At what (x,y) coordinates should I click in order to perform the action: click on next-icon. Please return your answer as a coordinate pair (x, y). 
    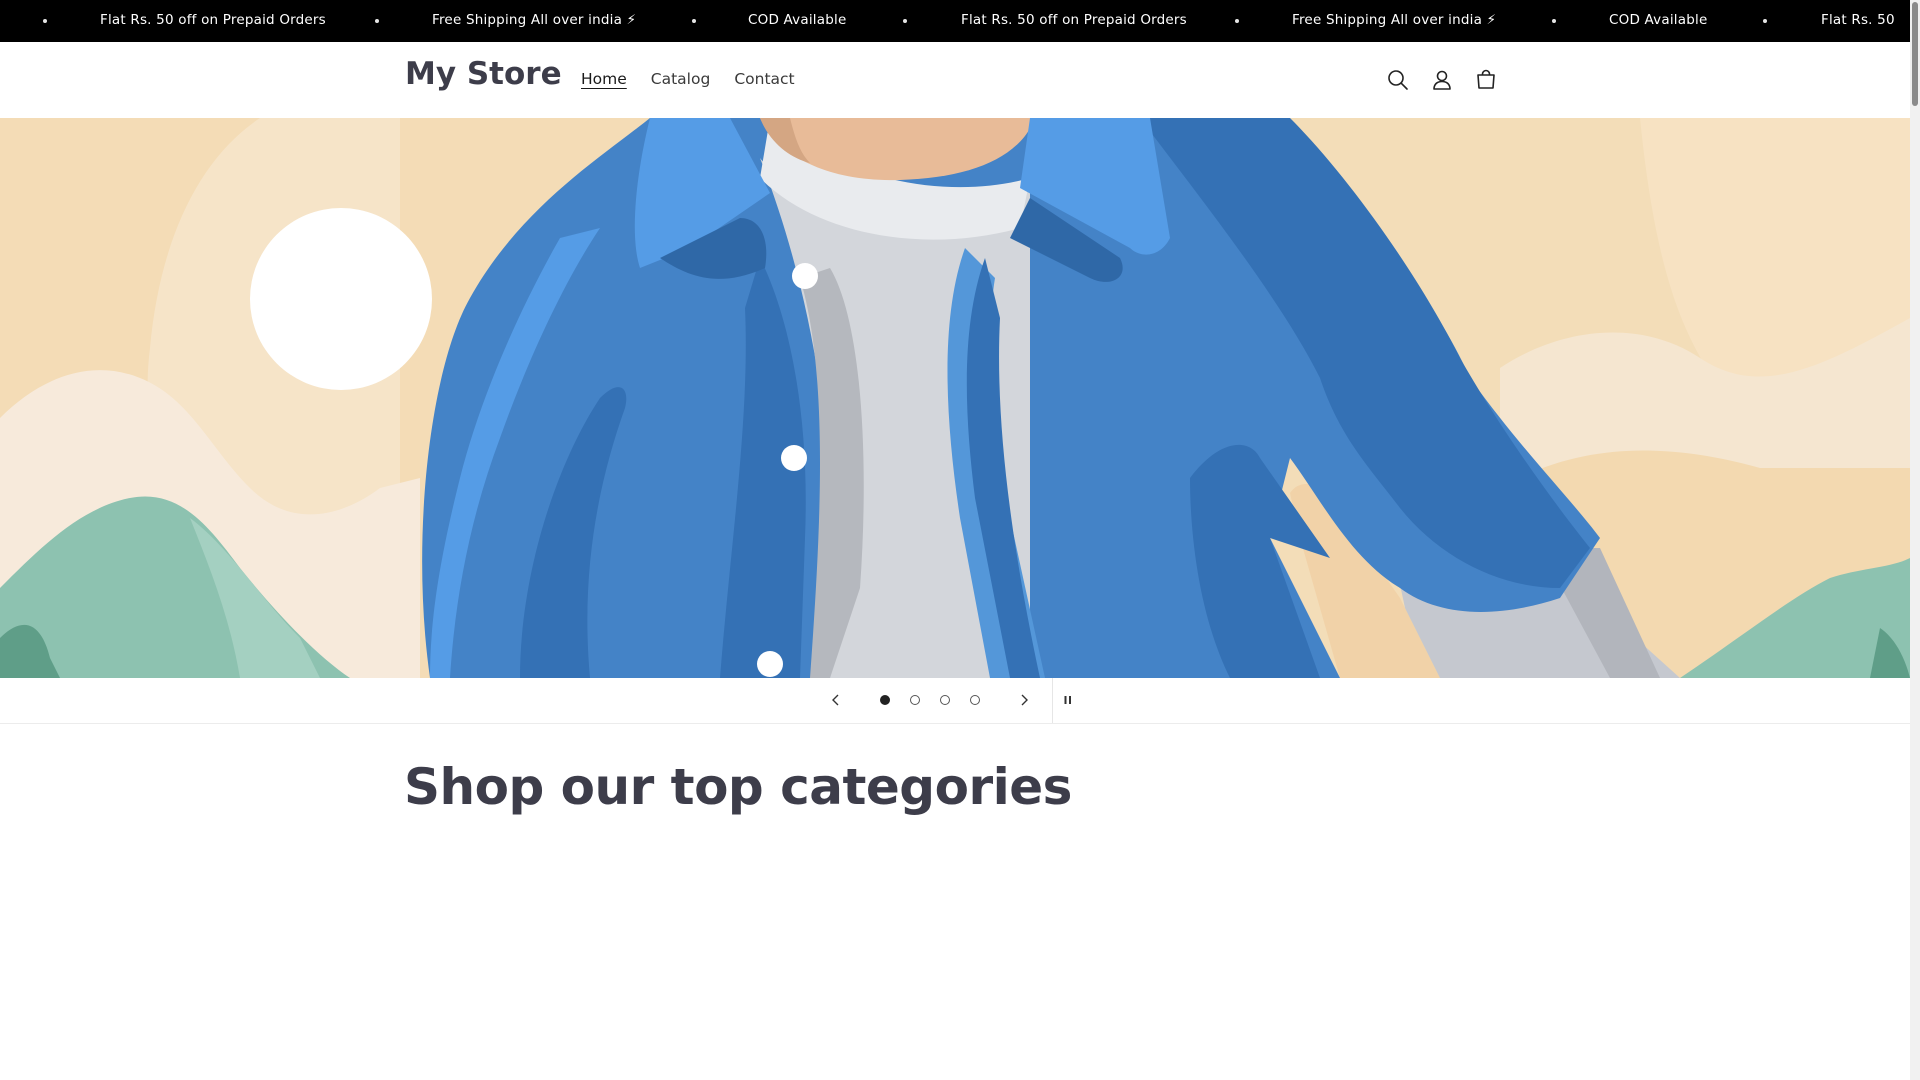
    Looking at the image, I should click on (1024, 700).